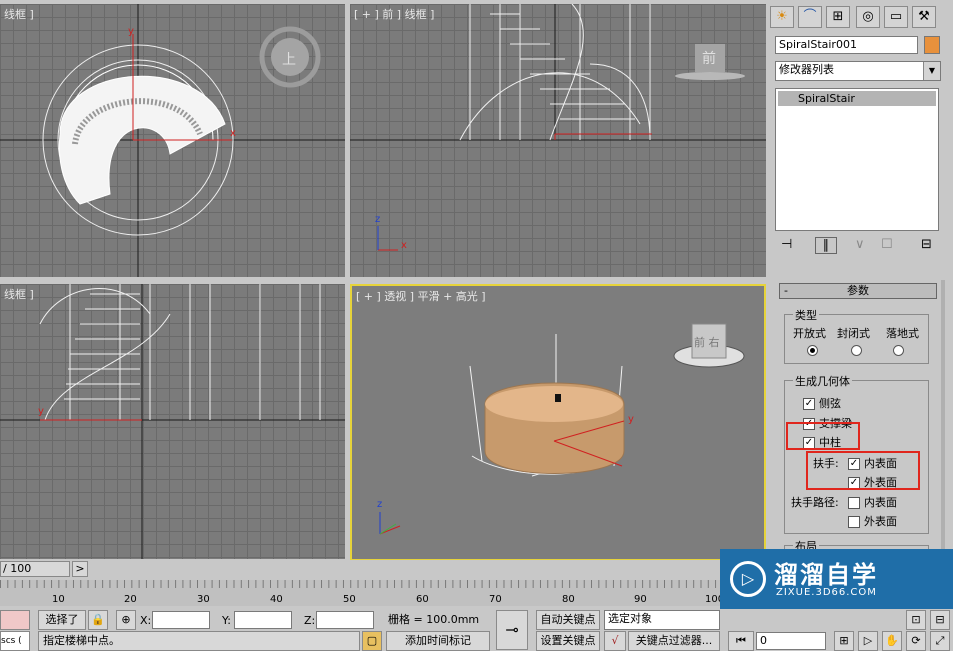 The height and width of the screenshot is (651, 953). What do you see at coordinates (17, 568) in the screenshot?
I see `frame-counter: / 100` at bounding box center [17, 568].